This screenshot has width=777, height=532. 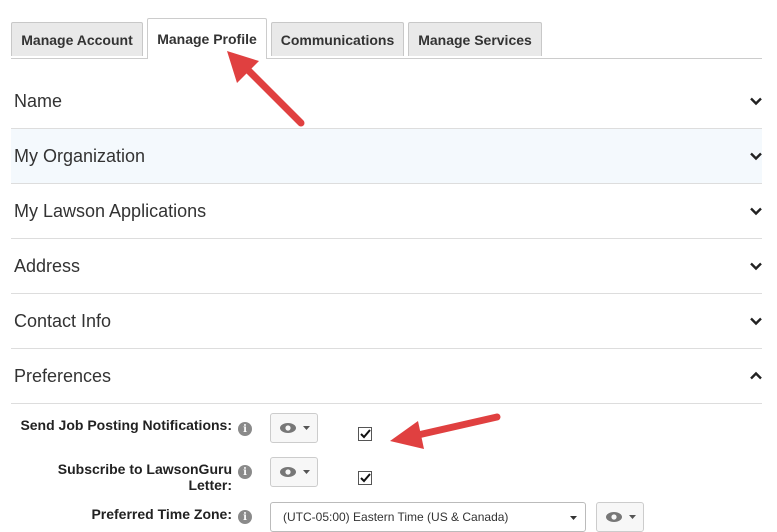 I want to click on timezone-select: (UTC-05:00) Eastern Time (US & Canada), so click(x=428, y=517).